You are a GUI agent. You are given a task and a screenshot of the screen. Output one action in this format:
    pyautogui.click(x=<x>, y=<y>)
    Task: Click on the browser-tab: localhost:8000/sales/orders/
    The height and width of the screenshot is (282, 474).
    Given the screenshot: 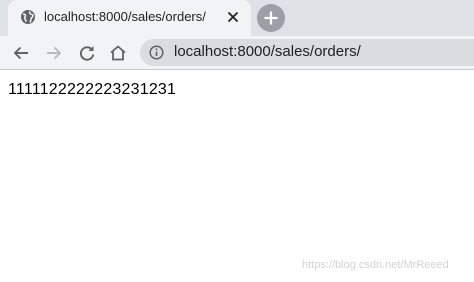 What is the action you would take?
    pyautogui.click(x=129, y=18)
    